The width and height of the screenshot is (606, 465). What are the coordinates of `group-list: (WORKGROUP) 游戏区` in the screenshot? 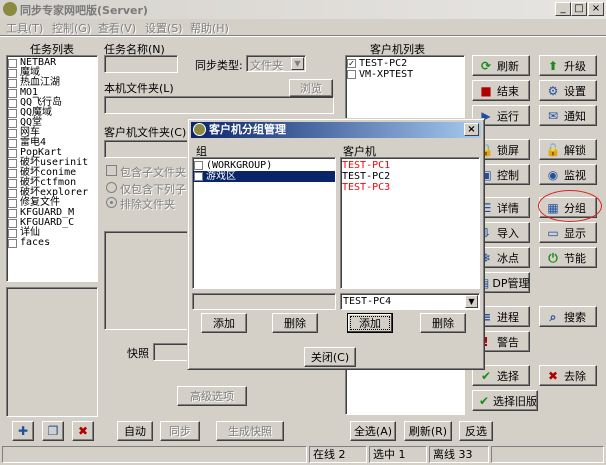 It's located at (264, 223).